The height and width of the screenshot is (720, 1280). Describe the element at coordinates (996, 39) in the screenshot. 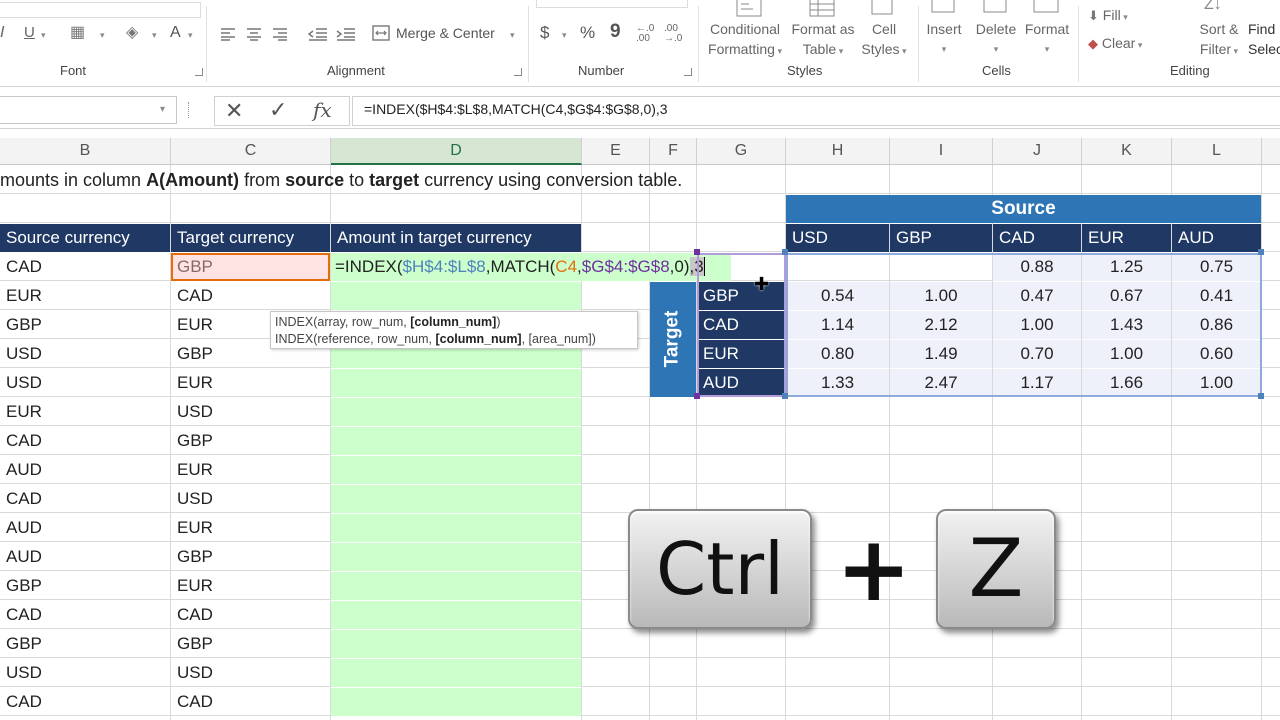

I see `delete-button: Delete ▾` at that location.